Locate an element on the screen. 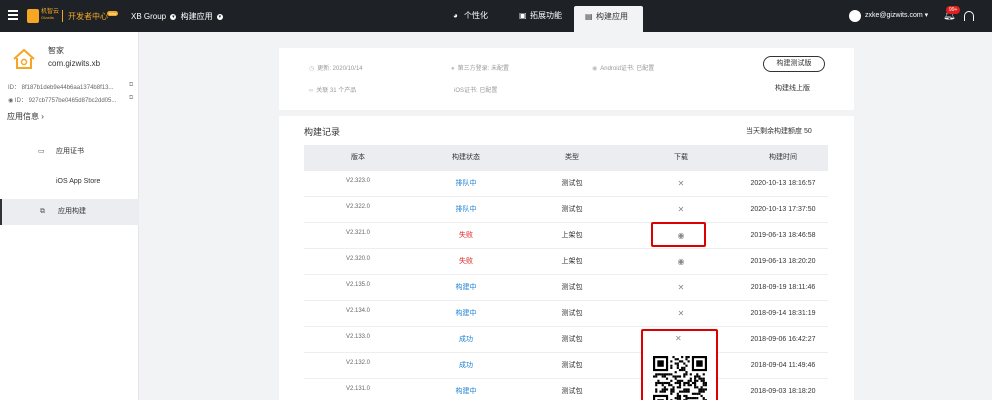 Image resolution: width=992 pixels, height=400 pixels. version-cell: V2.321.0 is located at coordinates (358, 233).